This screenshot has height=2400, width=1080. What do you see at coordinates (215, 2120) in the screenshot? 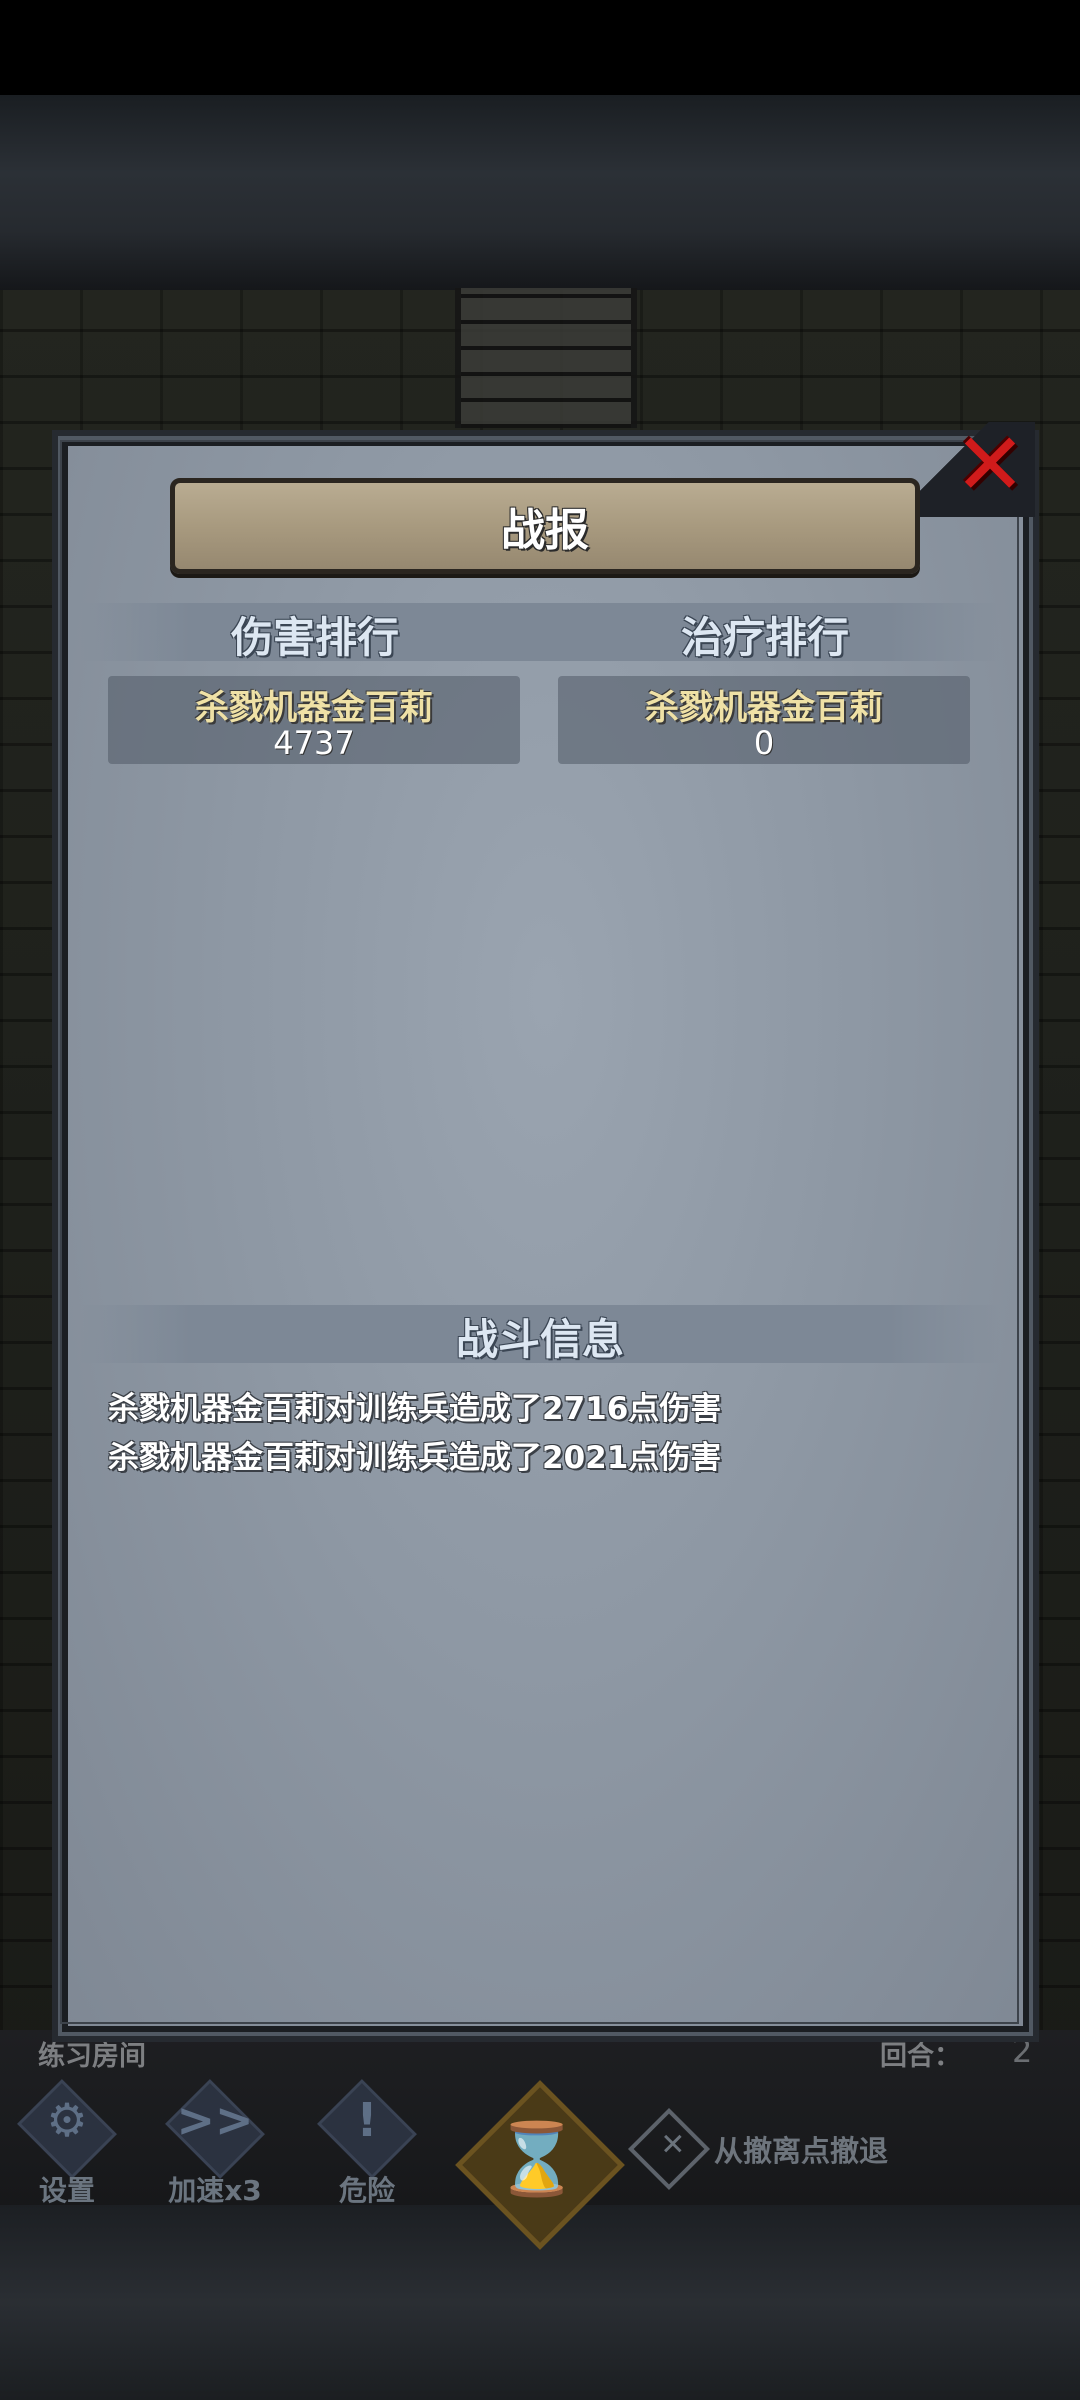
I see `fast-forward-icon: >>` at bounding box center [215, 2120].